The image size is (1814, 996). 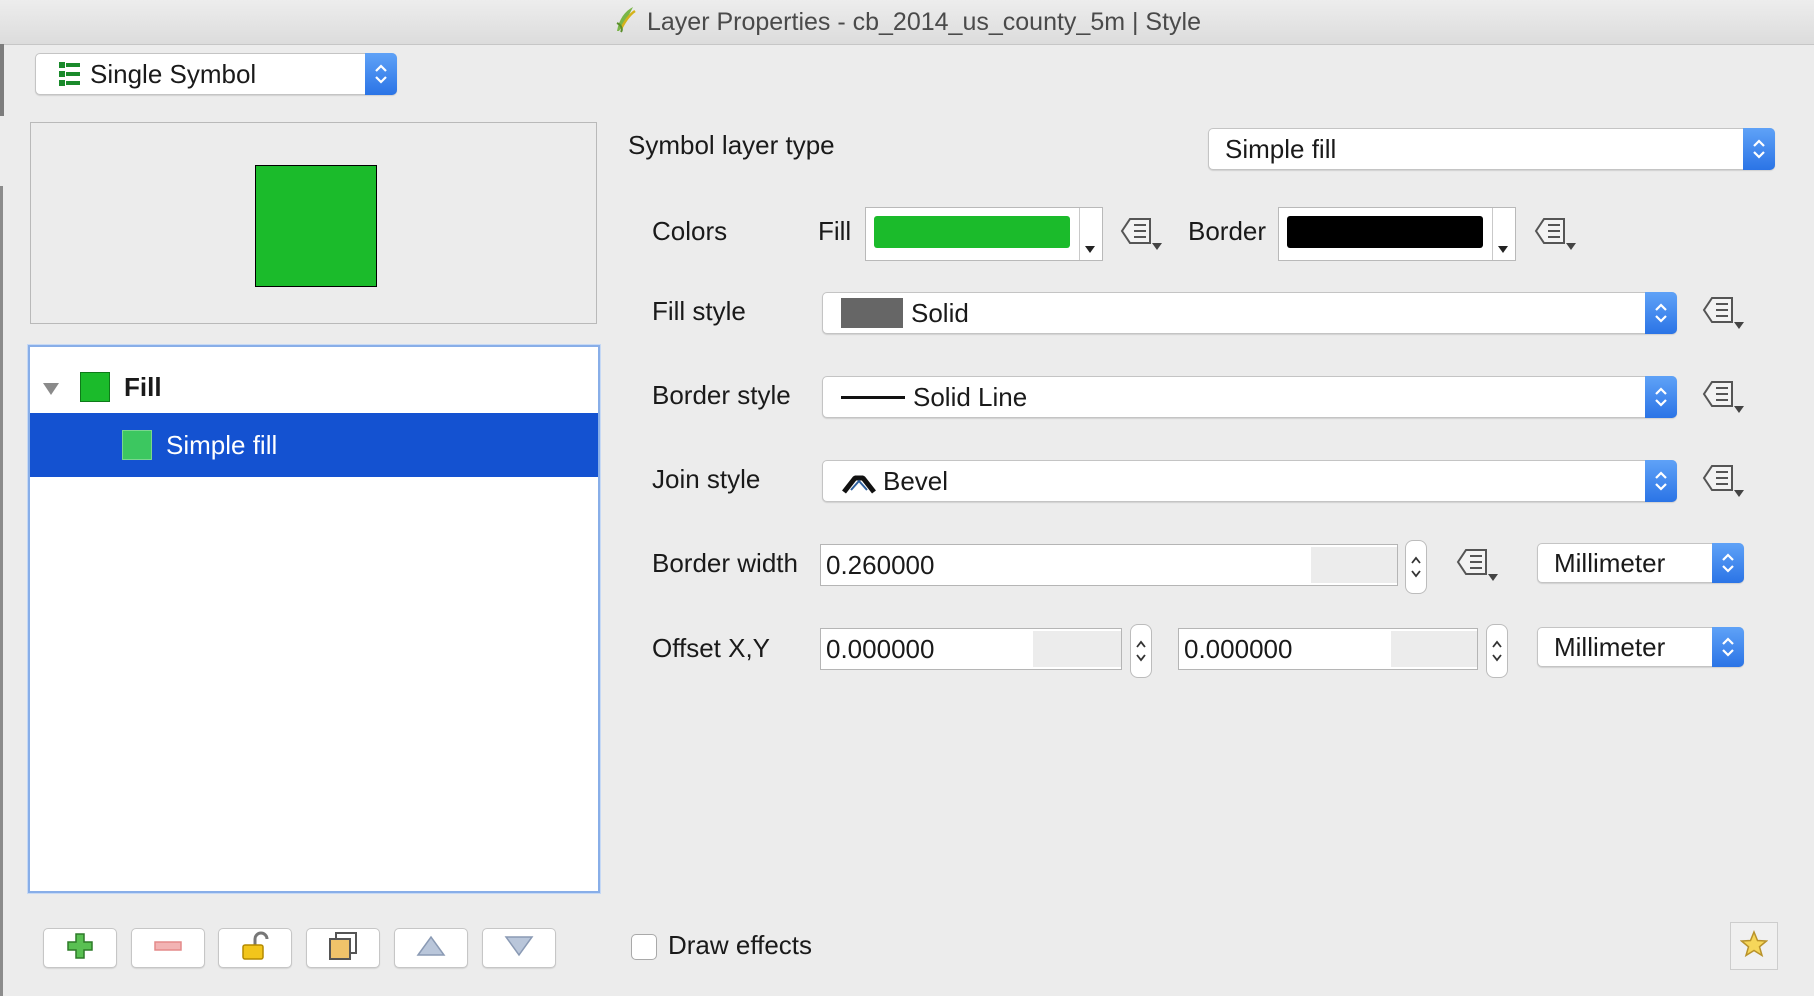 What do you see at coordinates (972, 232) in the screenshot?
I see `fill-color-swatch` at bounding box center [972, 232].